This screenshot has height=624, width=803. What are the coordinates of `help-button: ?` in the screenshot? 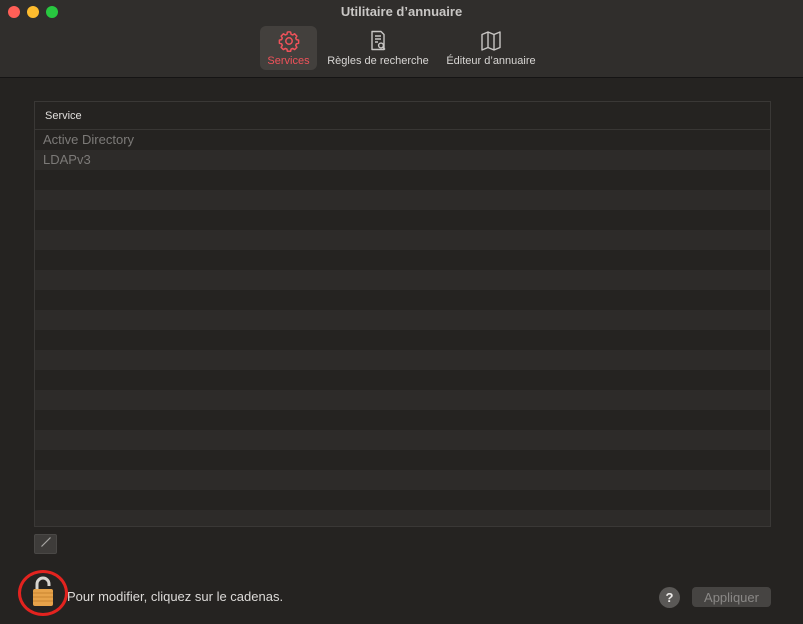 It's located at (669, 597).